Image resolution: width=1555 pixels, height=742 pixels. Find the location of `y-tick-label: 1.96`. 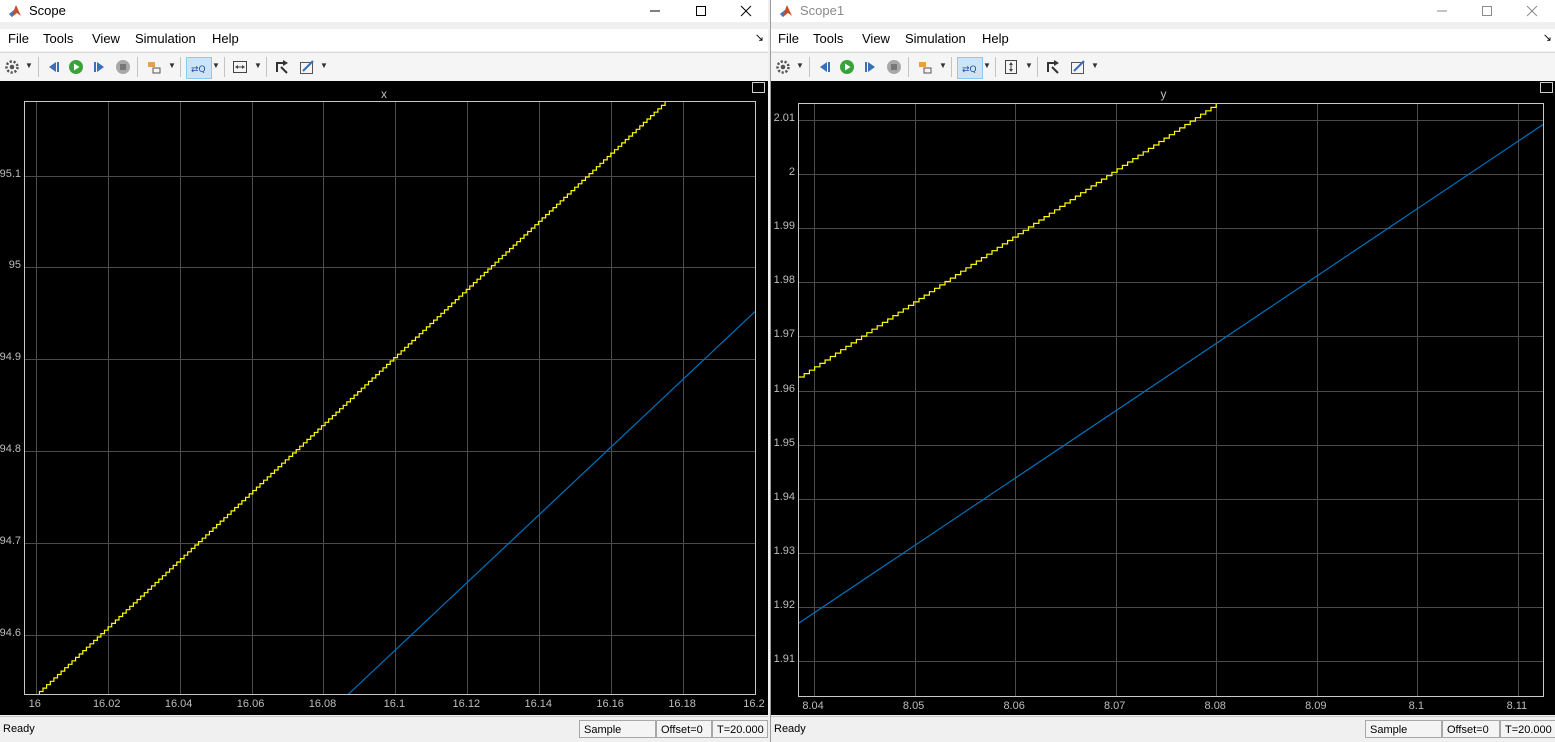

y-tick-label: 1.96 is located at coordinates (784, 388).